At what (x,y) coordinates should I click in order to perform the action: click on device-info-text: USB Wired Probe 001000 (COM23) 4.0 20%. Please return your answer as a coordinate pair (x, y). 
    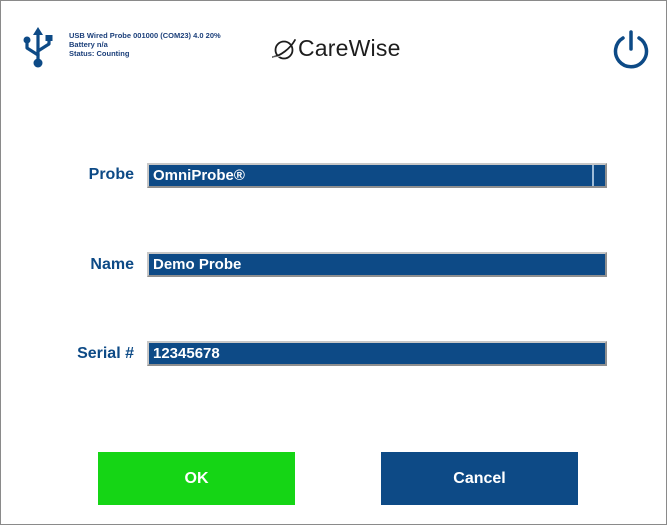
    Looking at the image, I should click on (145, 35).